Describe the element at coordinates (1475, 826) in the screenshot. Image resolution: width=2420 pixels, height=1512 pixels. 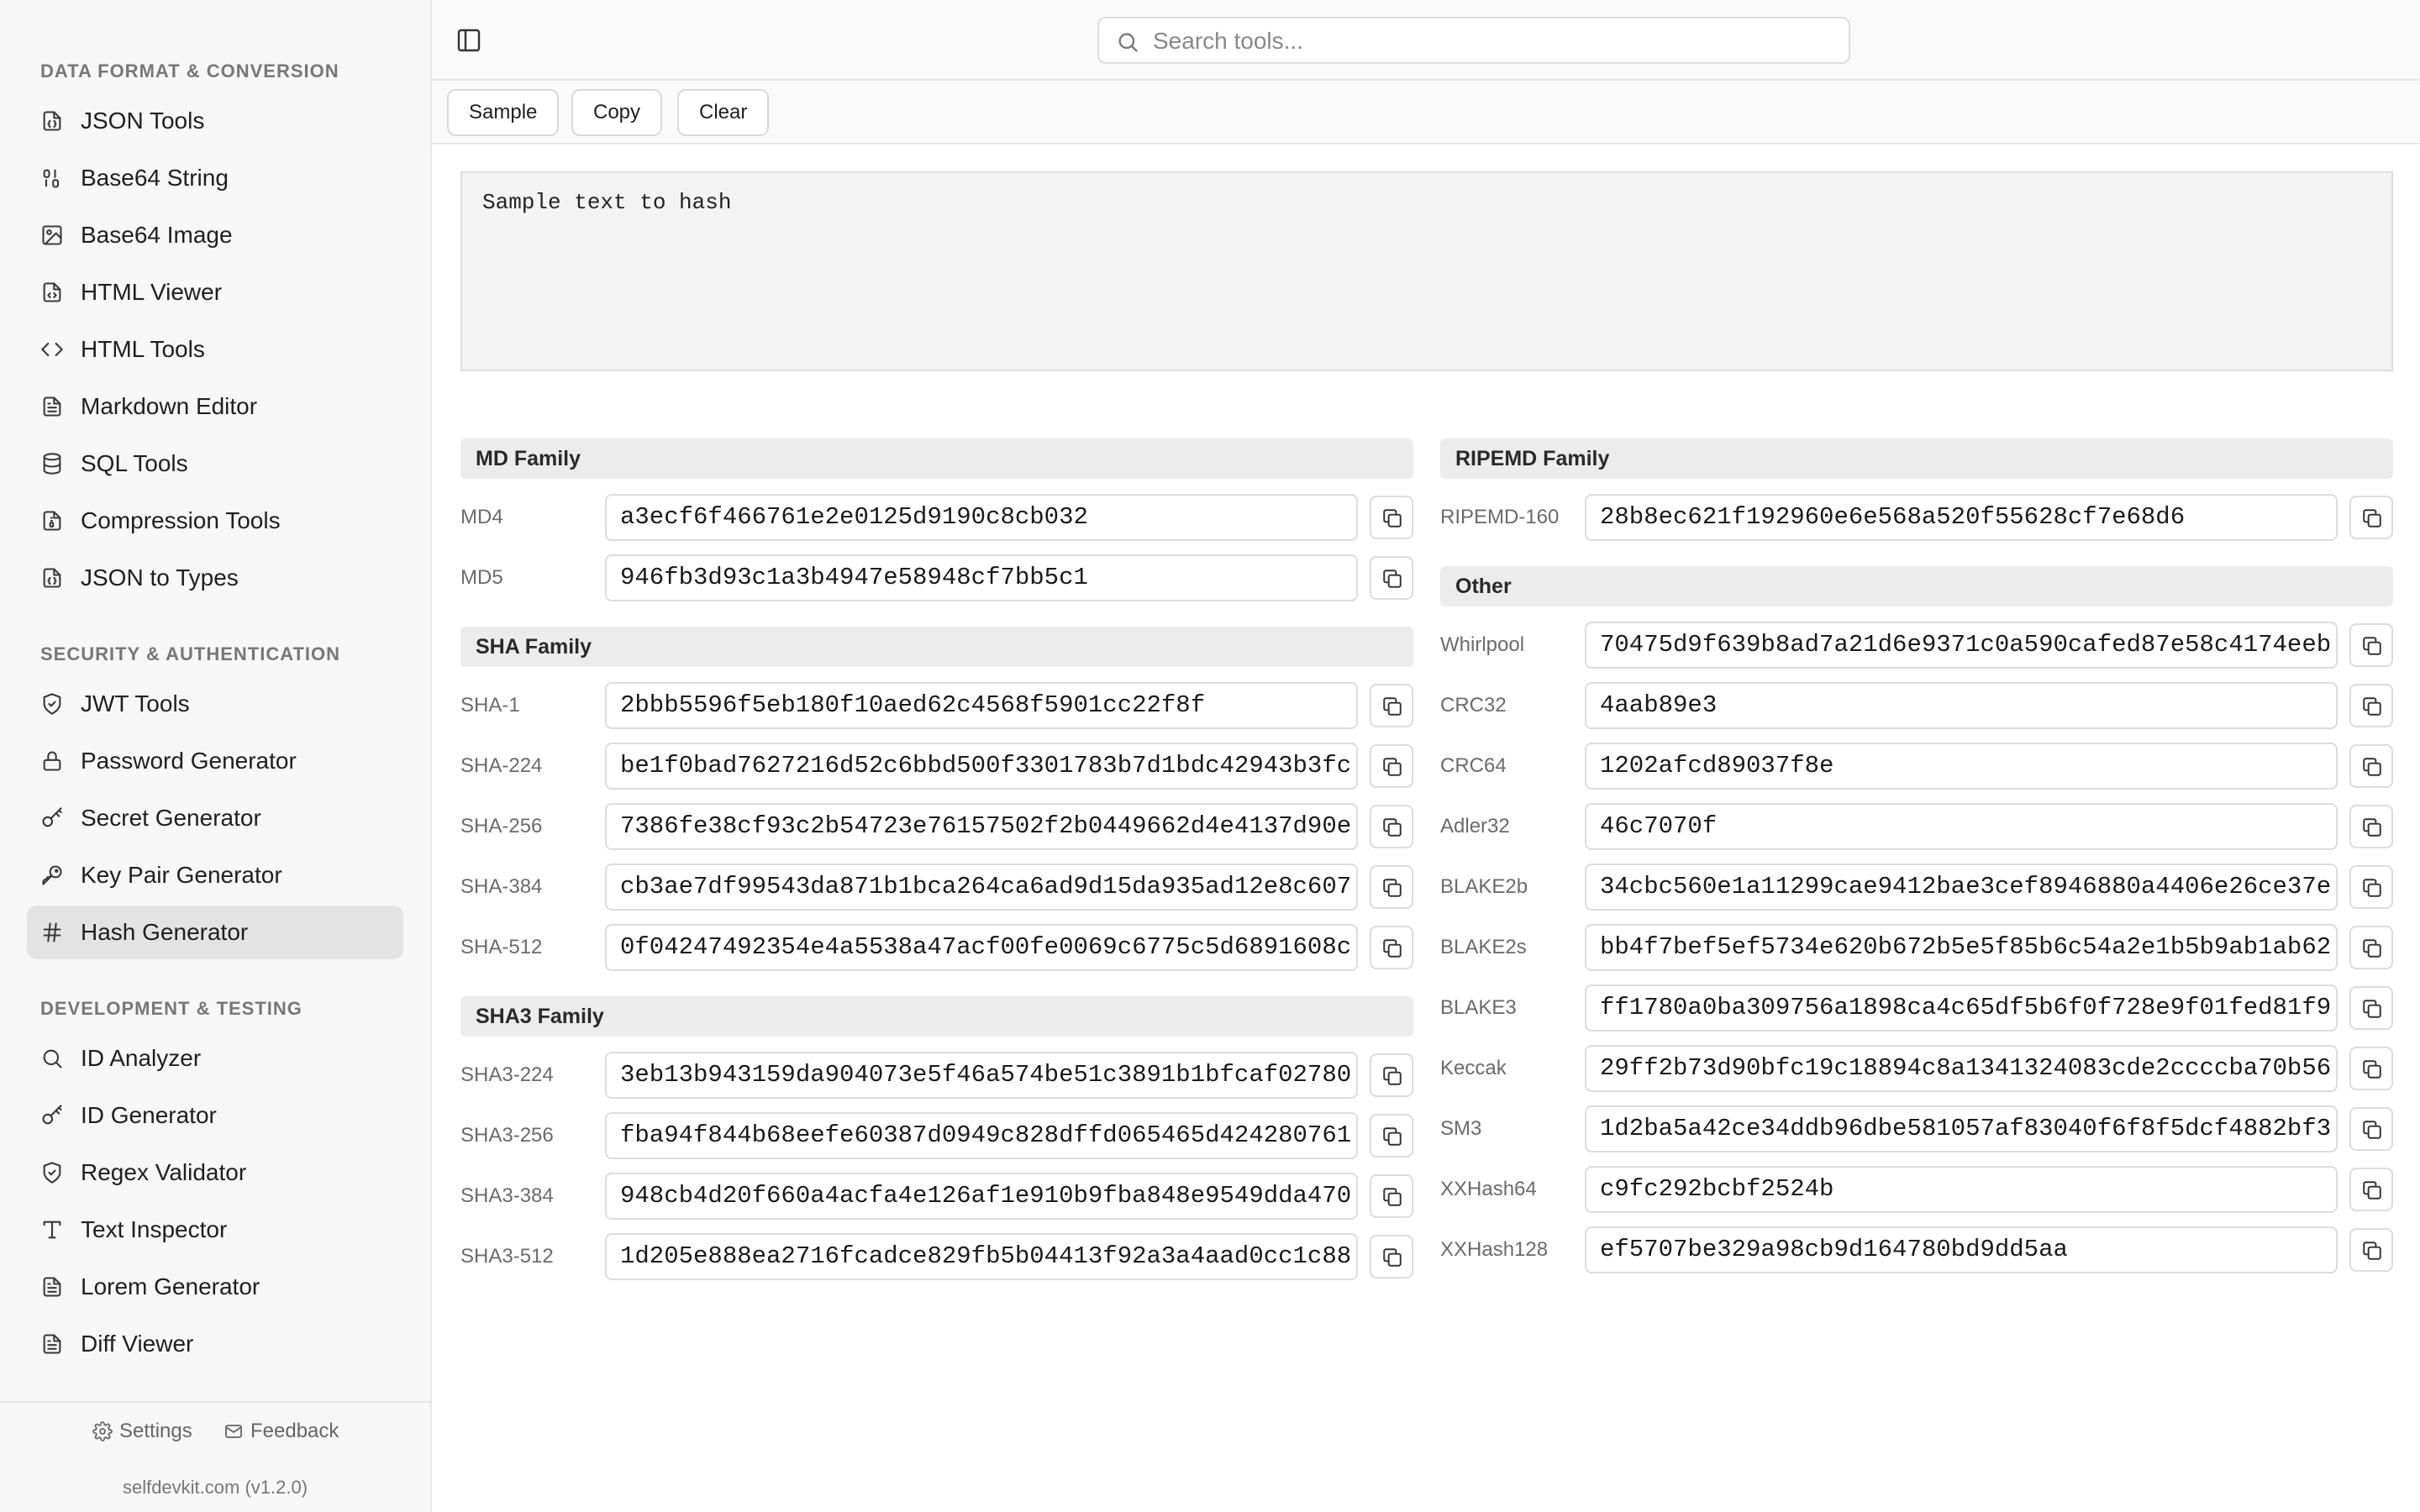
I see `hash-label: Adler32` at that location.